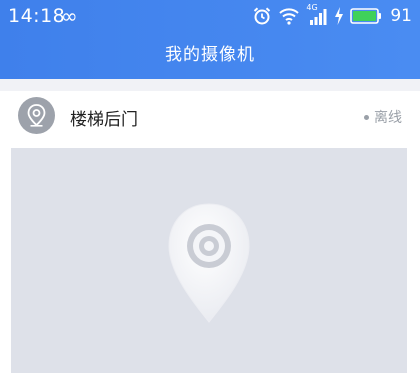 The image size is (420, 377). Describe the element at coordinates (401, 16) in the screenshot. I see `battery-level: 91` at that location.